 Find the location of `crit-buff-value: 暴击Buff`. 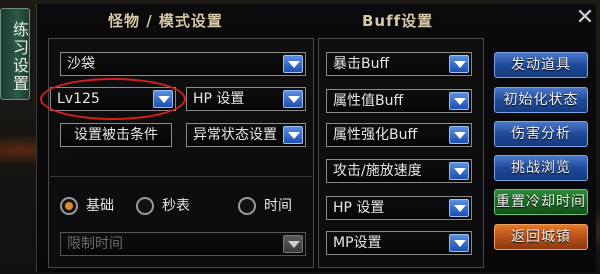

crit-buff-value: 暴击Buff is located at coordinates (361, 64).